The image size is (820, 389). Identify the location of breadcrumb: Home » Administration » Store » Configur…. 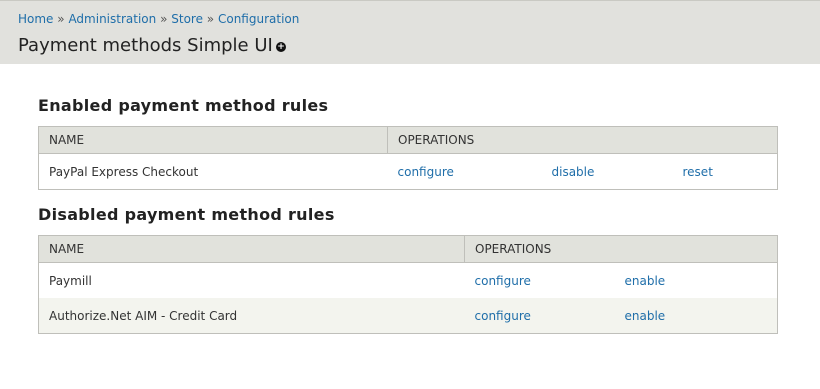
(158, 19).